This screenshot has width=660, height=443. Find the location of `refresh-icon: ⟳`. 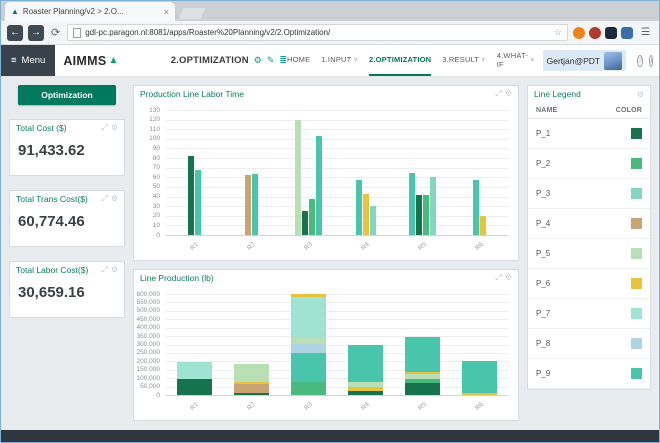

refresh-icon: ⟳ is located at coordinates (55, 32).